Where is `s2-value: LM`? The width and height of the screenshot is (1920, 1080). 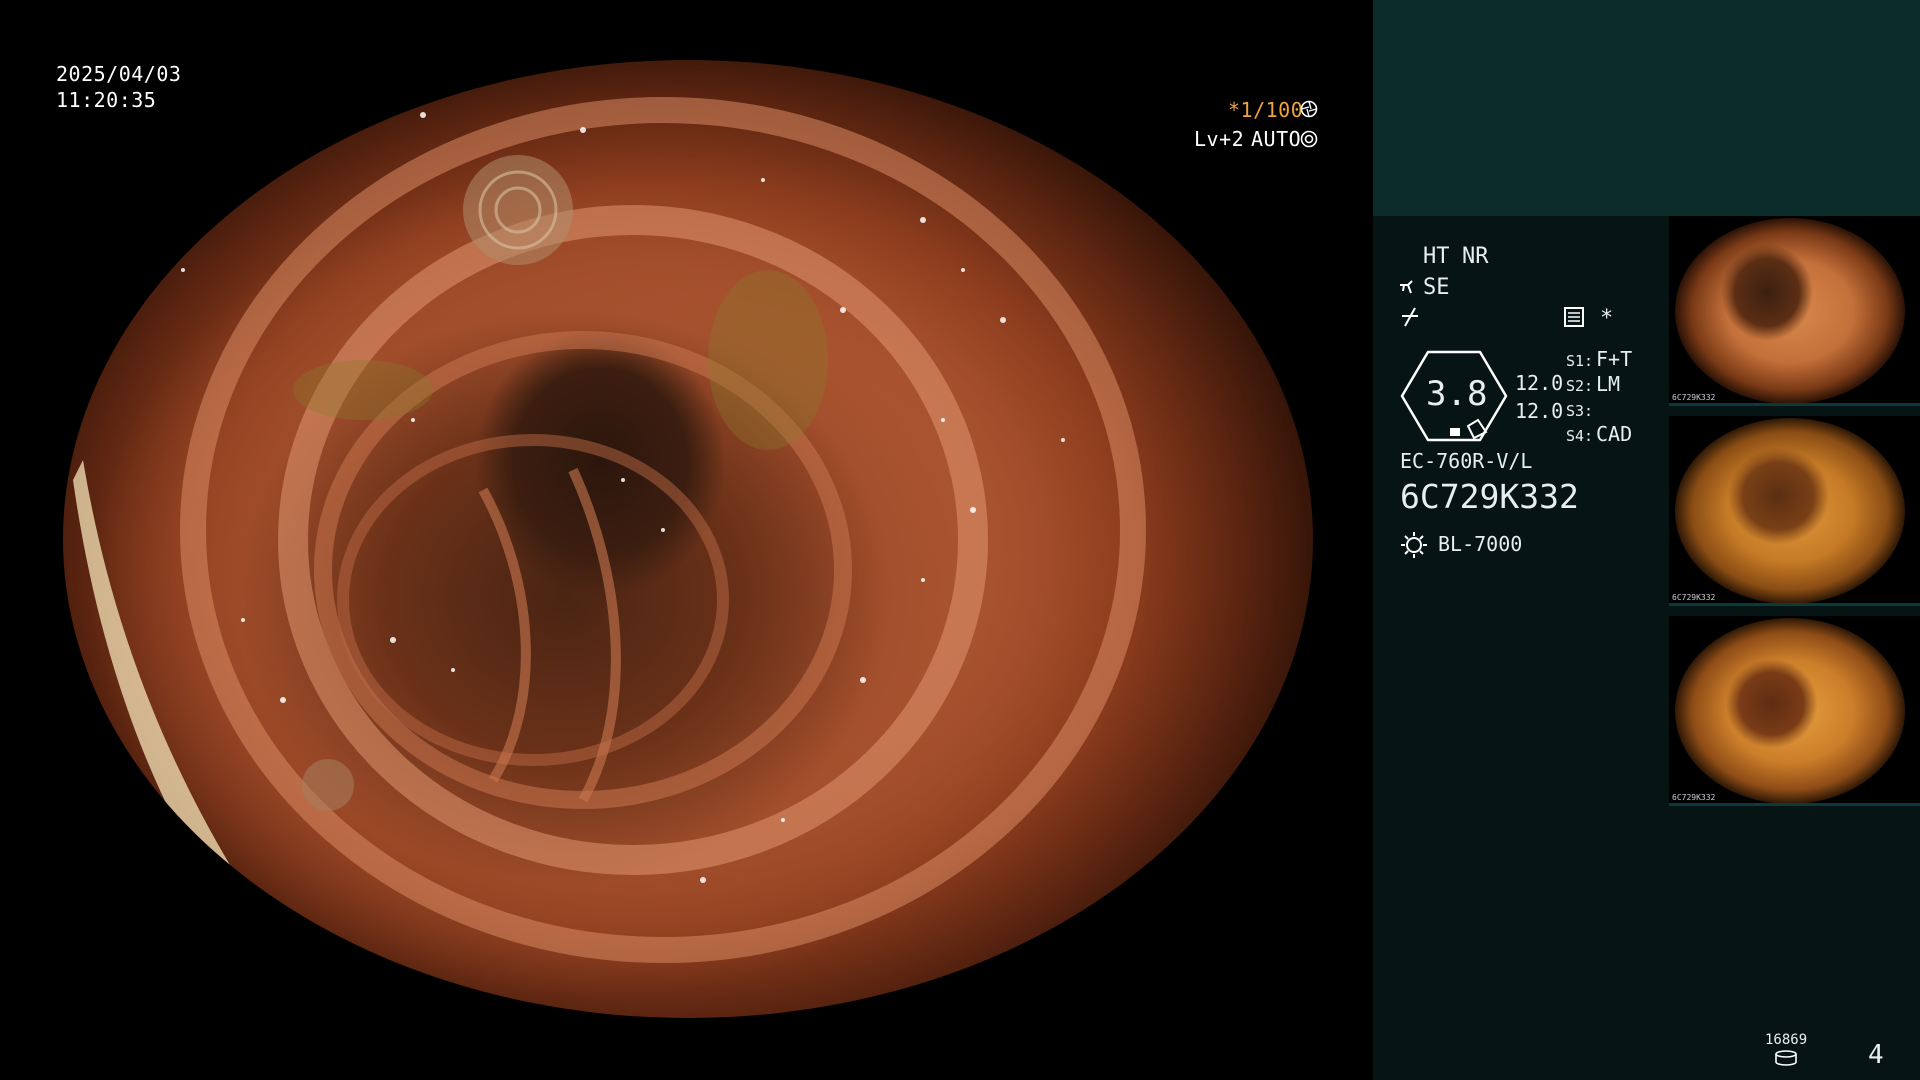
s2-value: LM is located at coordinates (1608, 384).